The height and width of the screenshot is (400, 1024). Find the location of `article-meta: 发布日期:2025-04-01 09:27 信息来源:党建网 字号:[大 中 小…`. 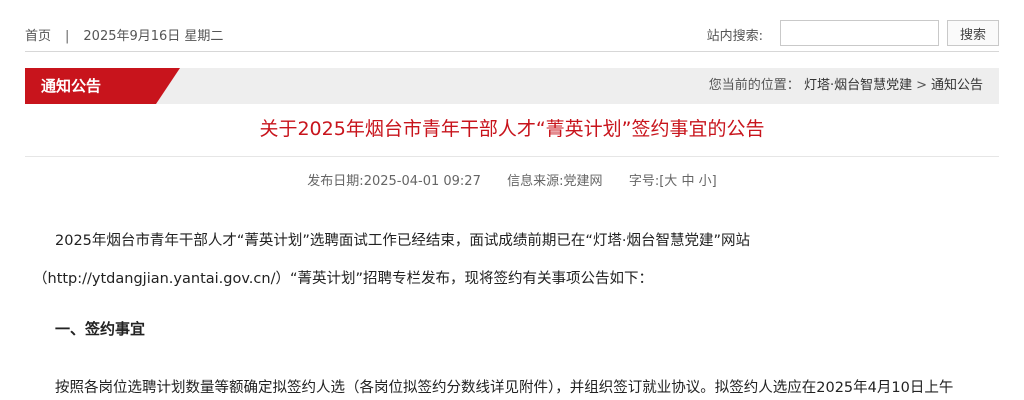

article-meta: 发布日期:2025-04-01 09:27 信息来源:党建网 字号:[大 中 小… is located at coordinates (512, 179).